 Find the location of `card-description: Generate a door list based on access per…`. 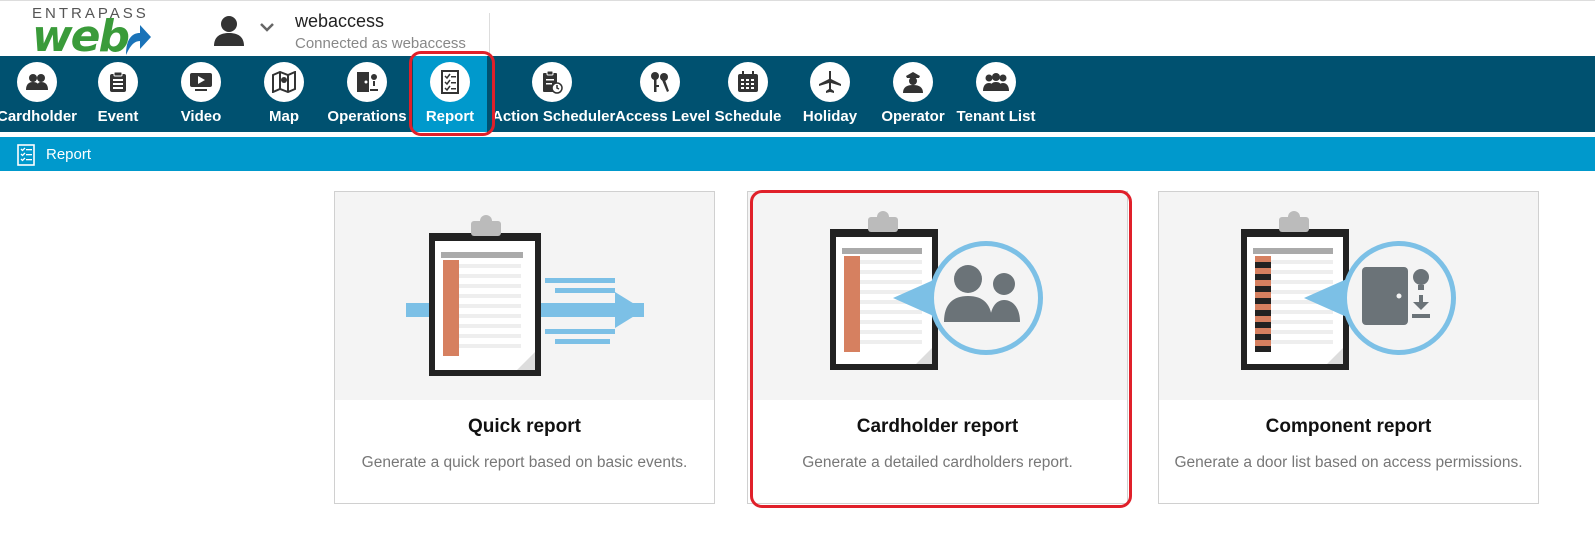

card-description: Generate a door list based on access per… is located at coordinates (1348, 462).